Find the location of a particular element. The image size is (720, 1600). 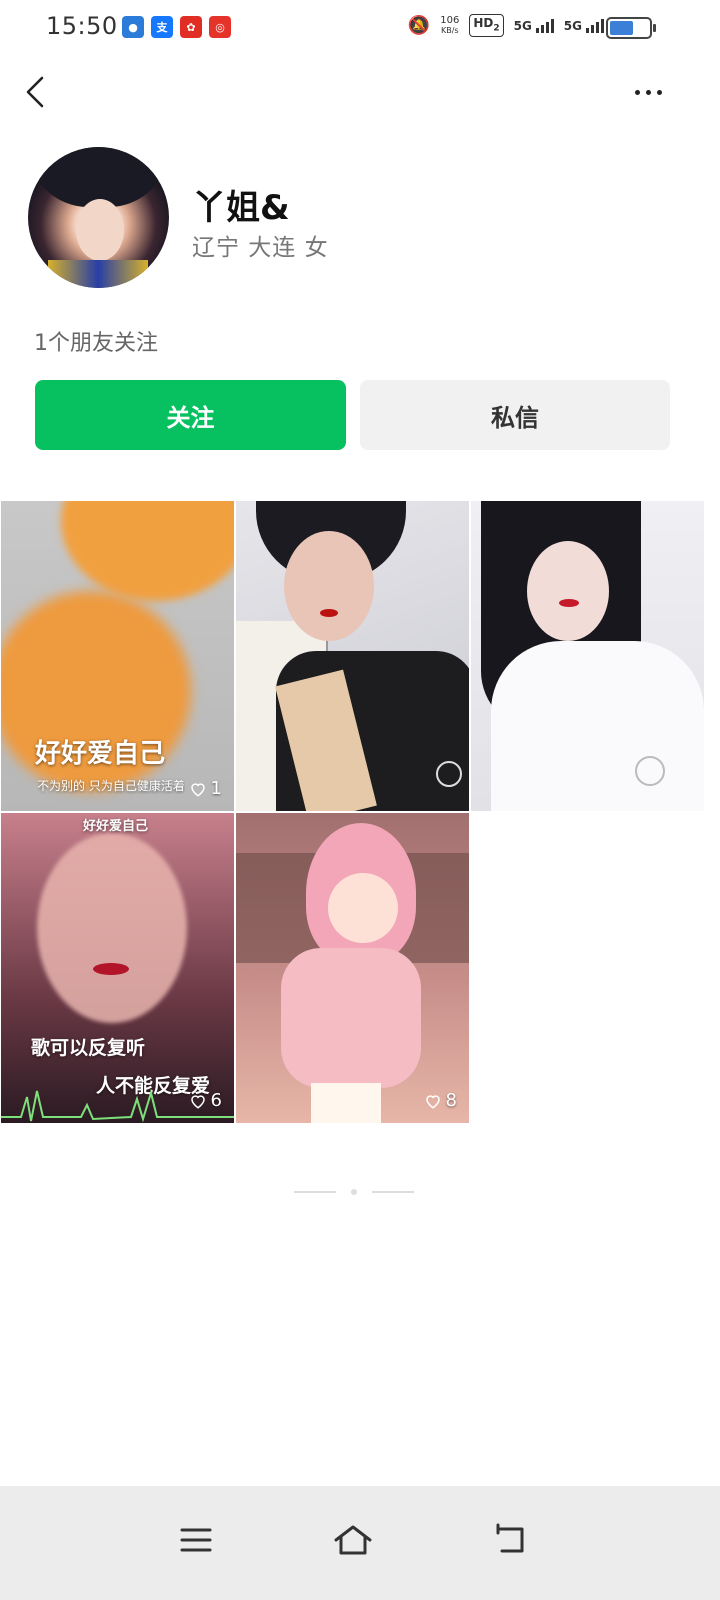

signal-1-label: 5G is located at coordinates (522, 25).